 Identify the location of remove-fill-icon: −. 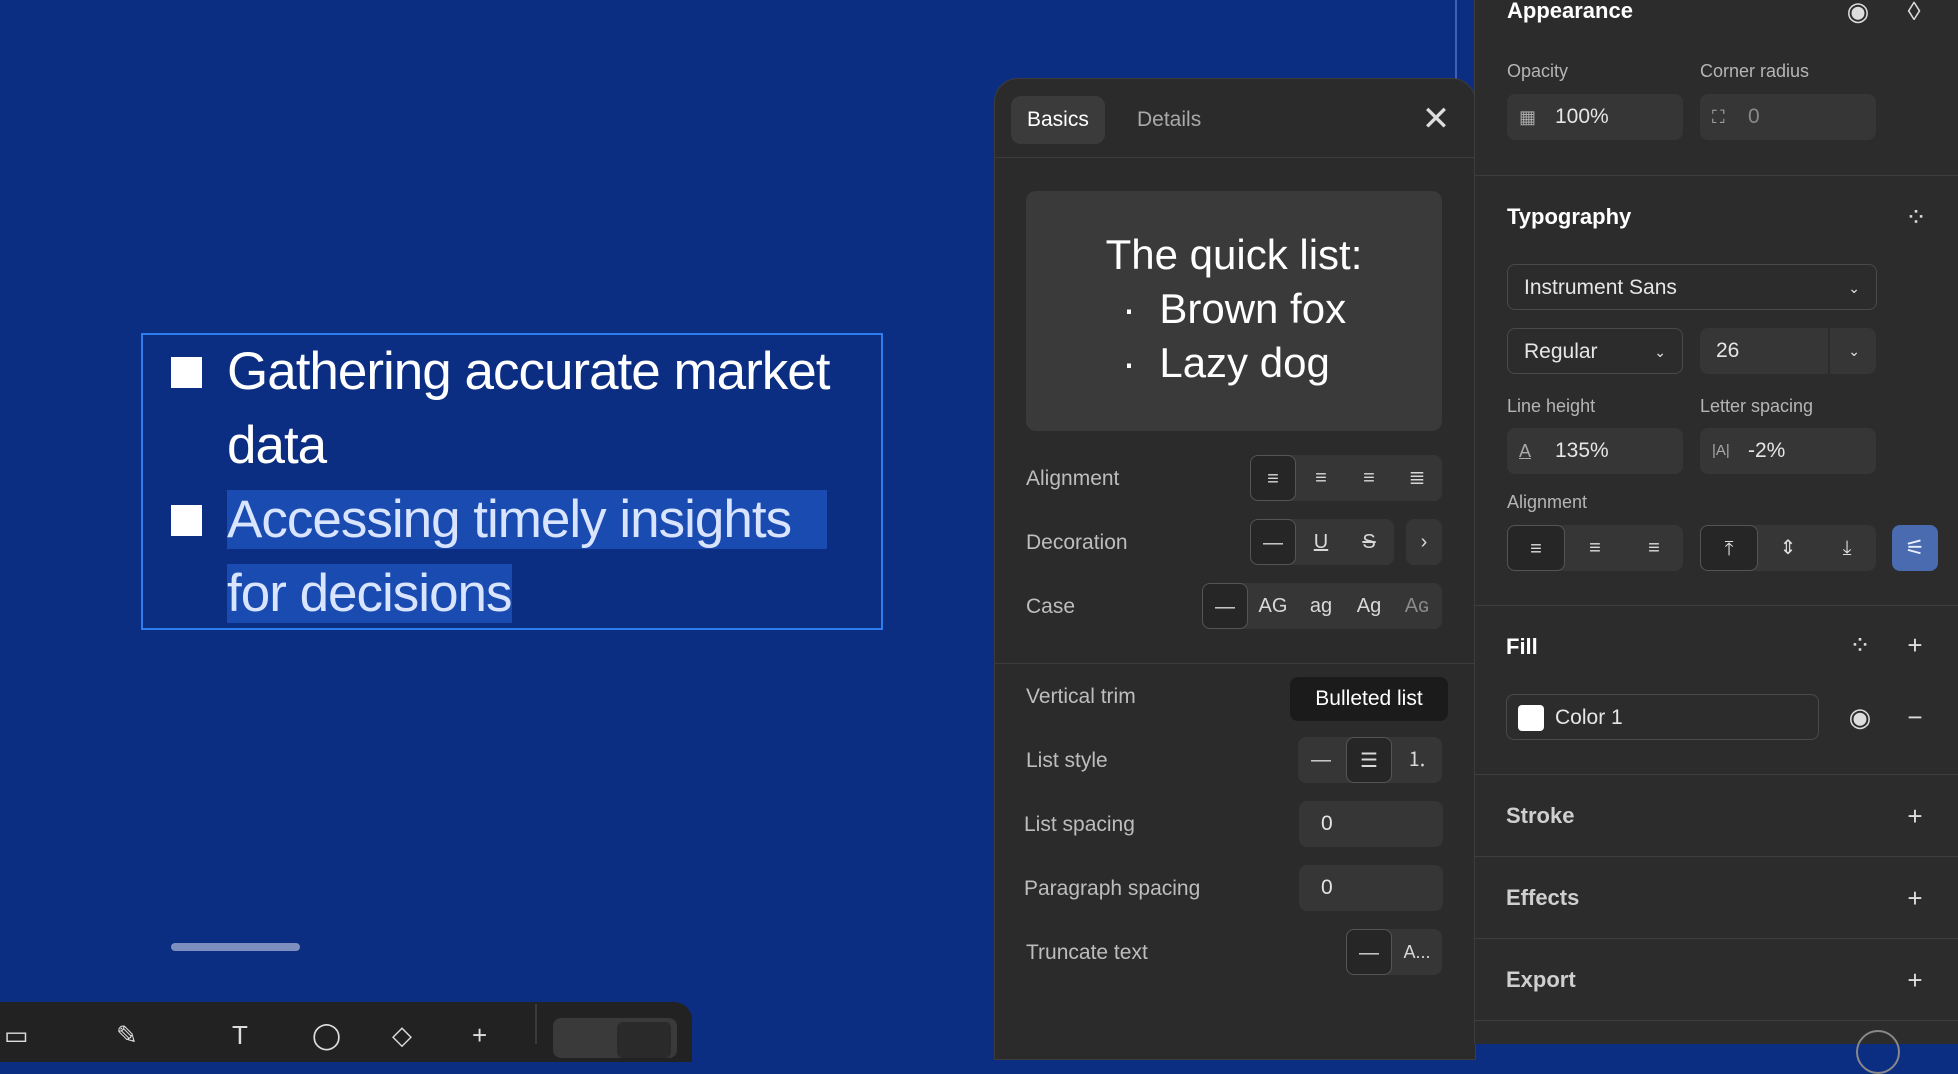
(1915, 717).